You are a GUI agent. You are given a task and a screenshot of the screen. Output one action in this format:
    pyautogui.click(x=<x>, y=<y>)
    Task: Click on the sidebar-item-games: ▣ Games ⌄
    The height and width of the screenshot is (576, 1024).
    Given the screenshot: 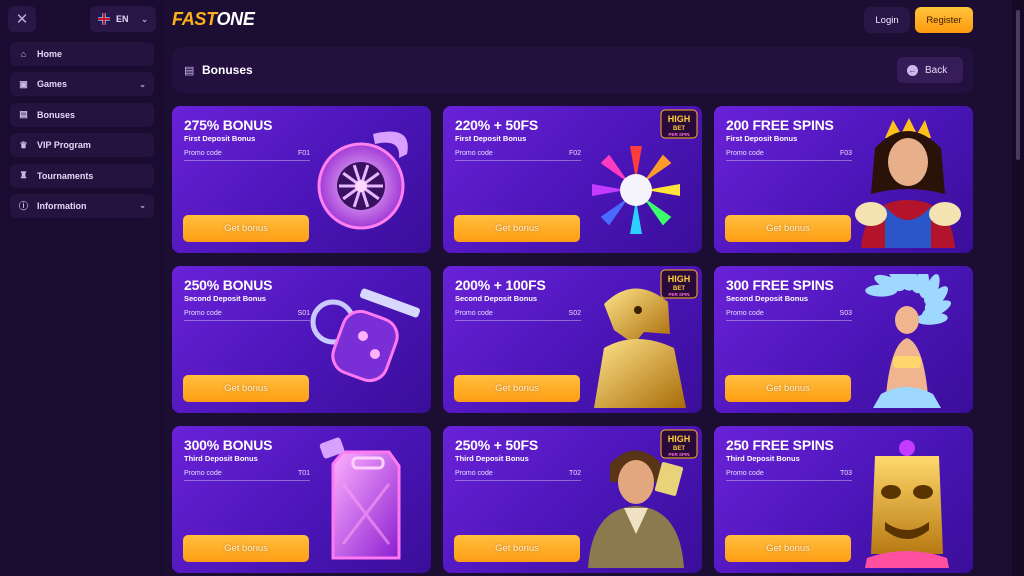 What is the action you would take?
    pyautogui.click(x=82, y=84)
    